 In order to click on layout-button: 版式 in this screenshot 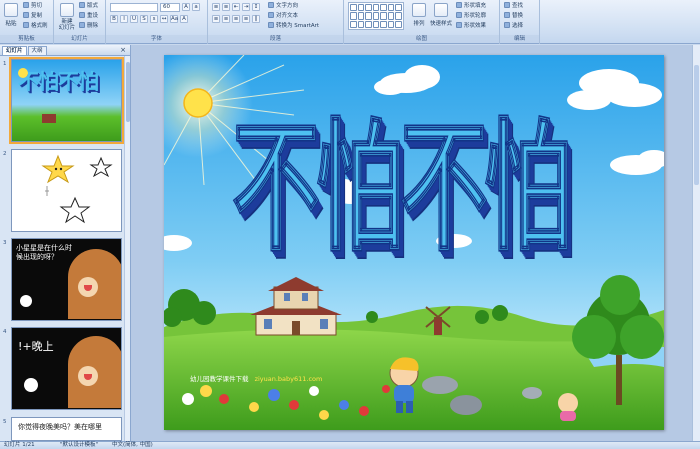, I will do `click(88, 6)`.